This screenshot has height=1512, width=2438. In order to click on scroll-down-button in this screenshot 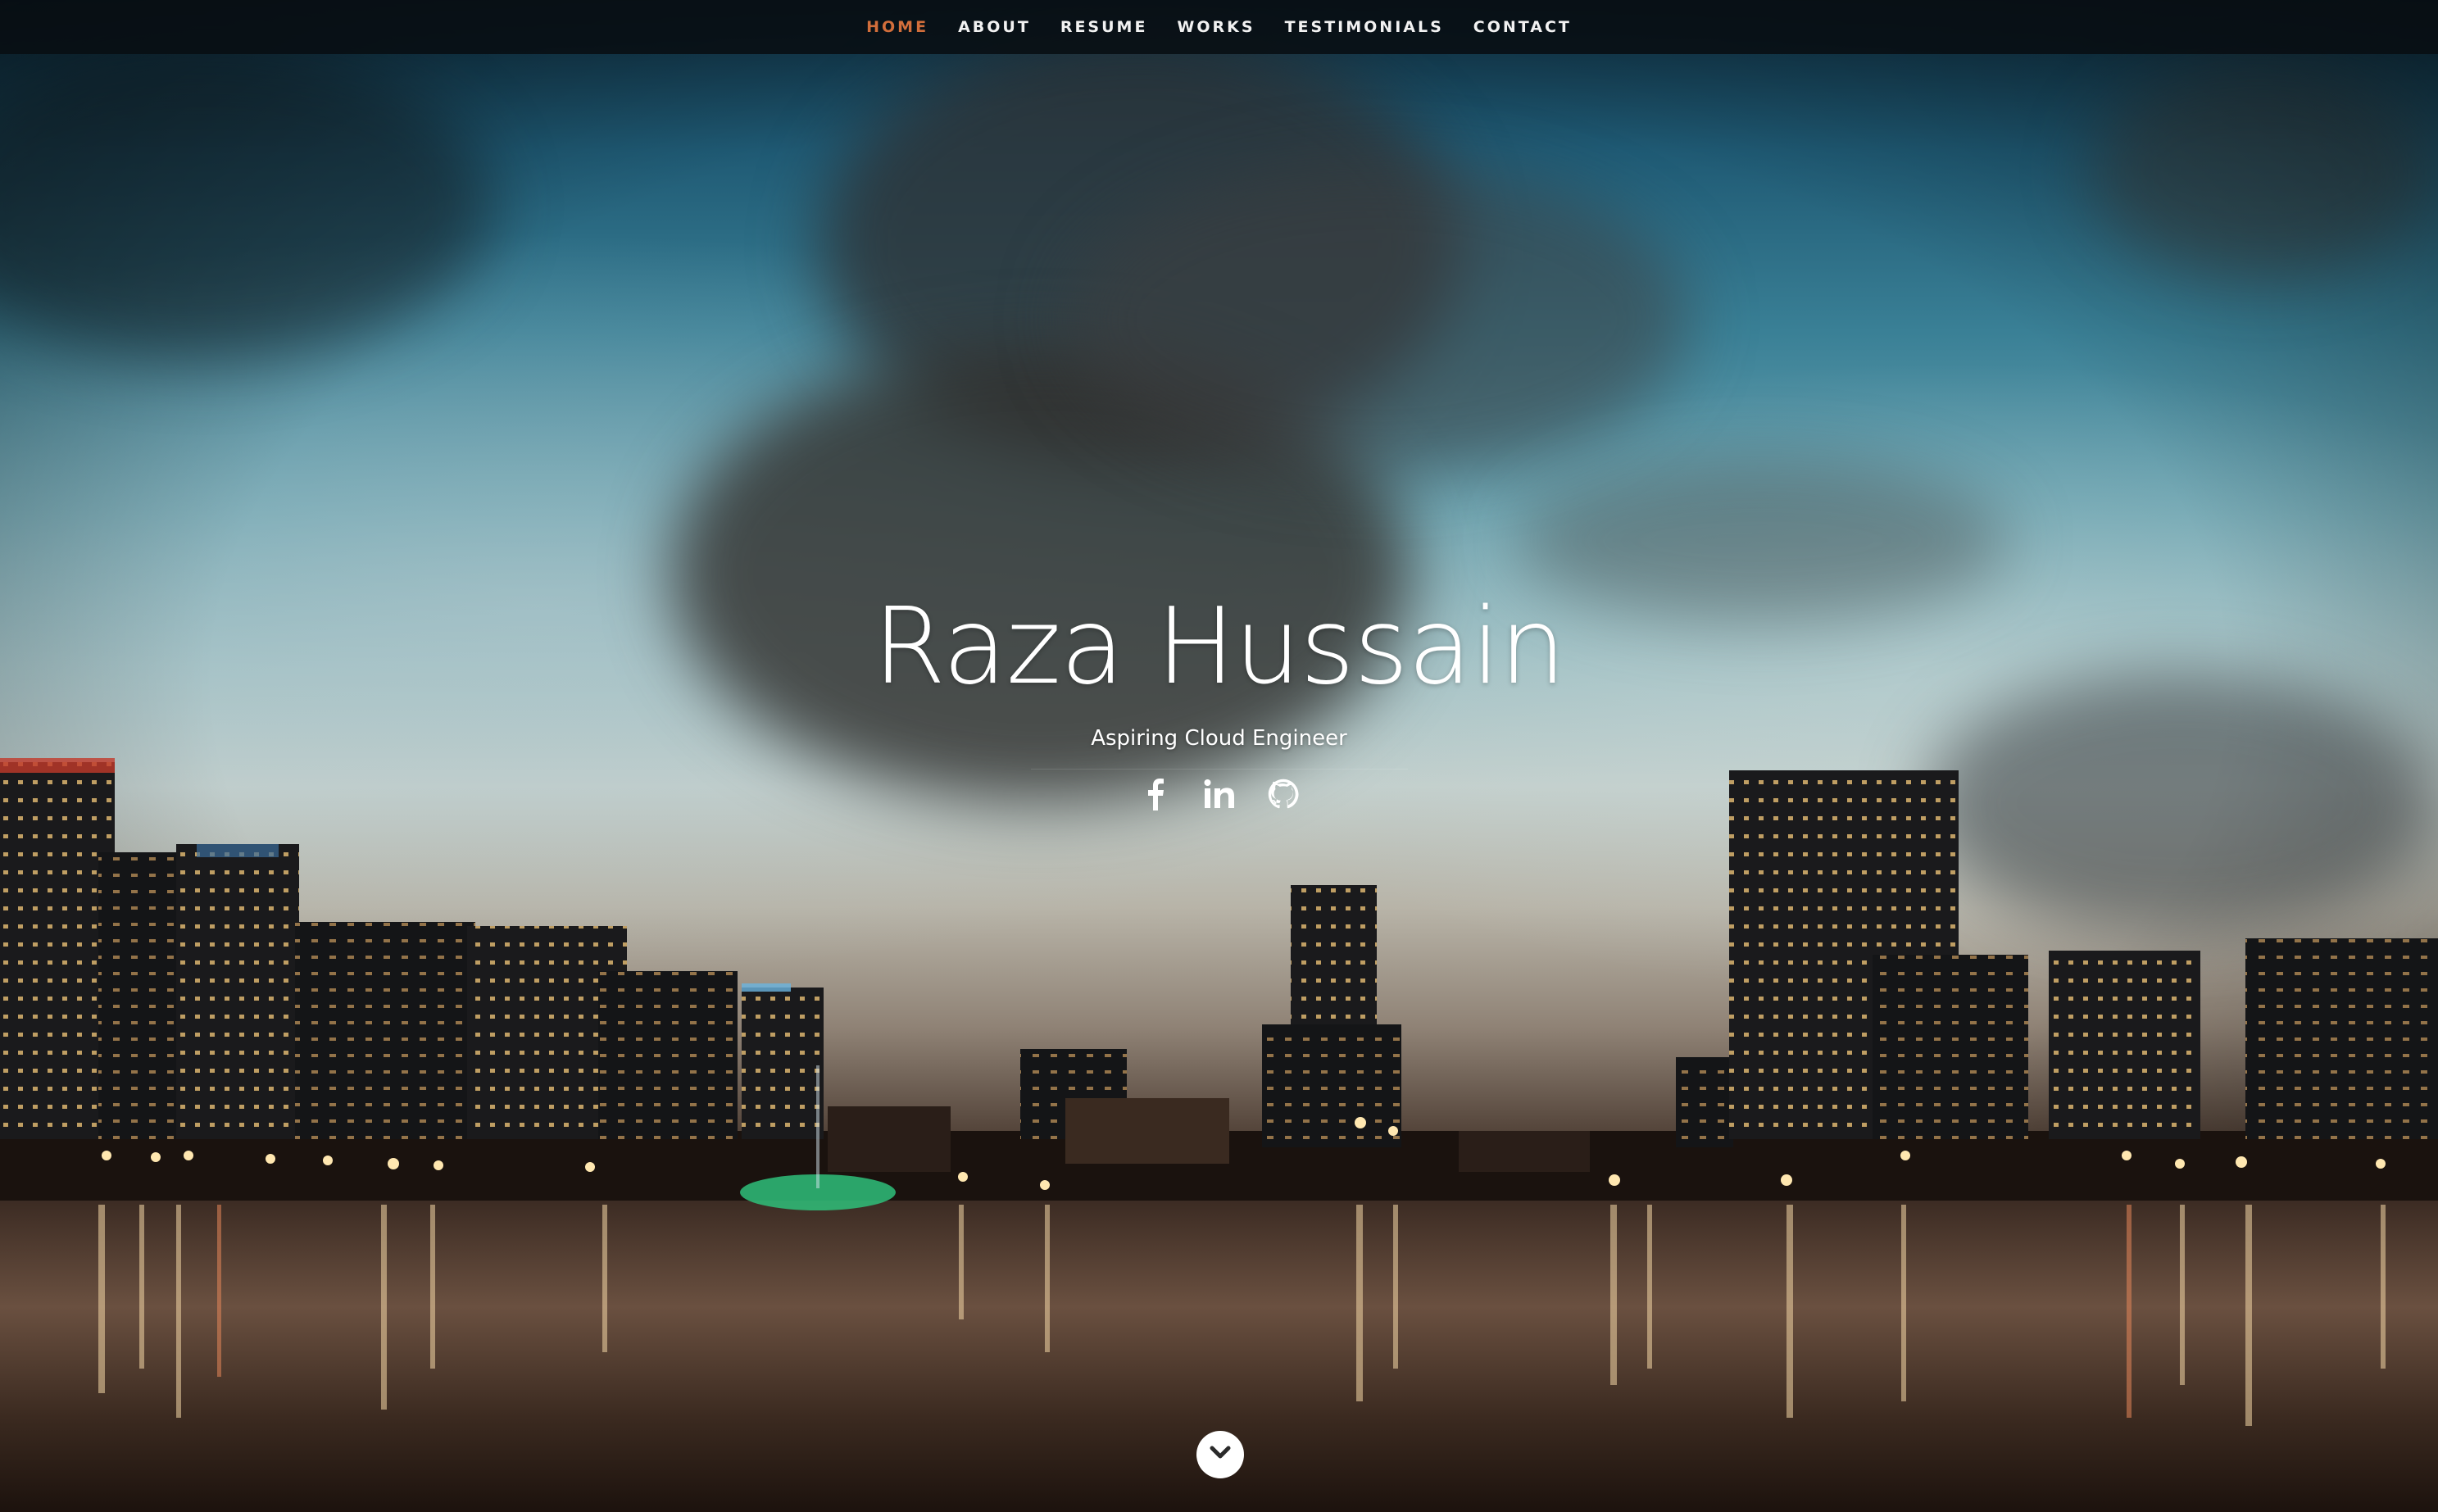, I will do `click(1220, 1454)`.